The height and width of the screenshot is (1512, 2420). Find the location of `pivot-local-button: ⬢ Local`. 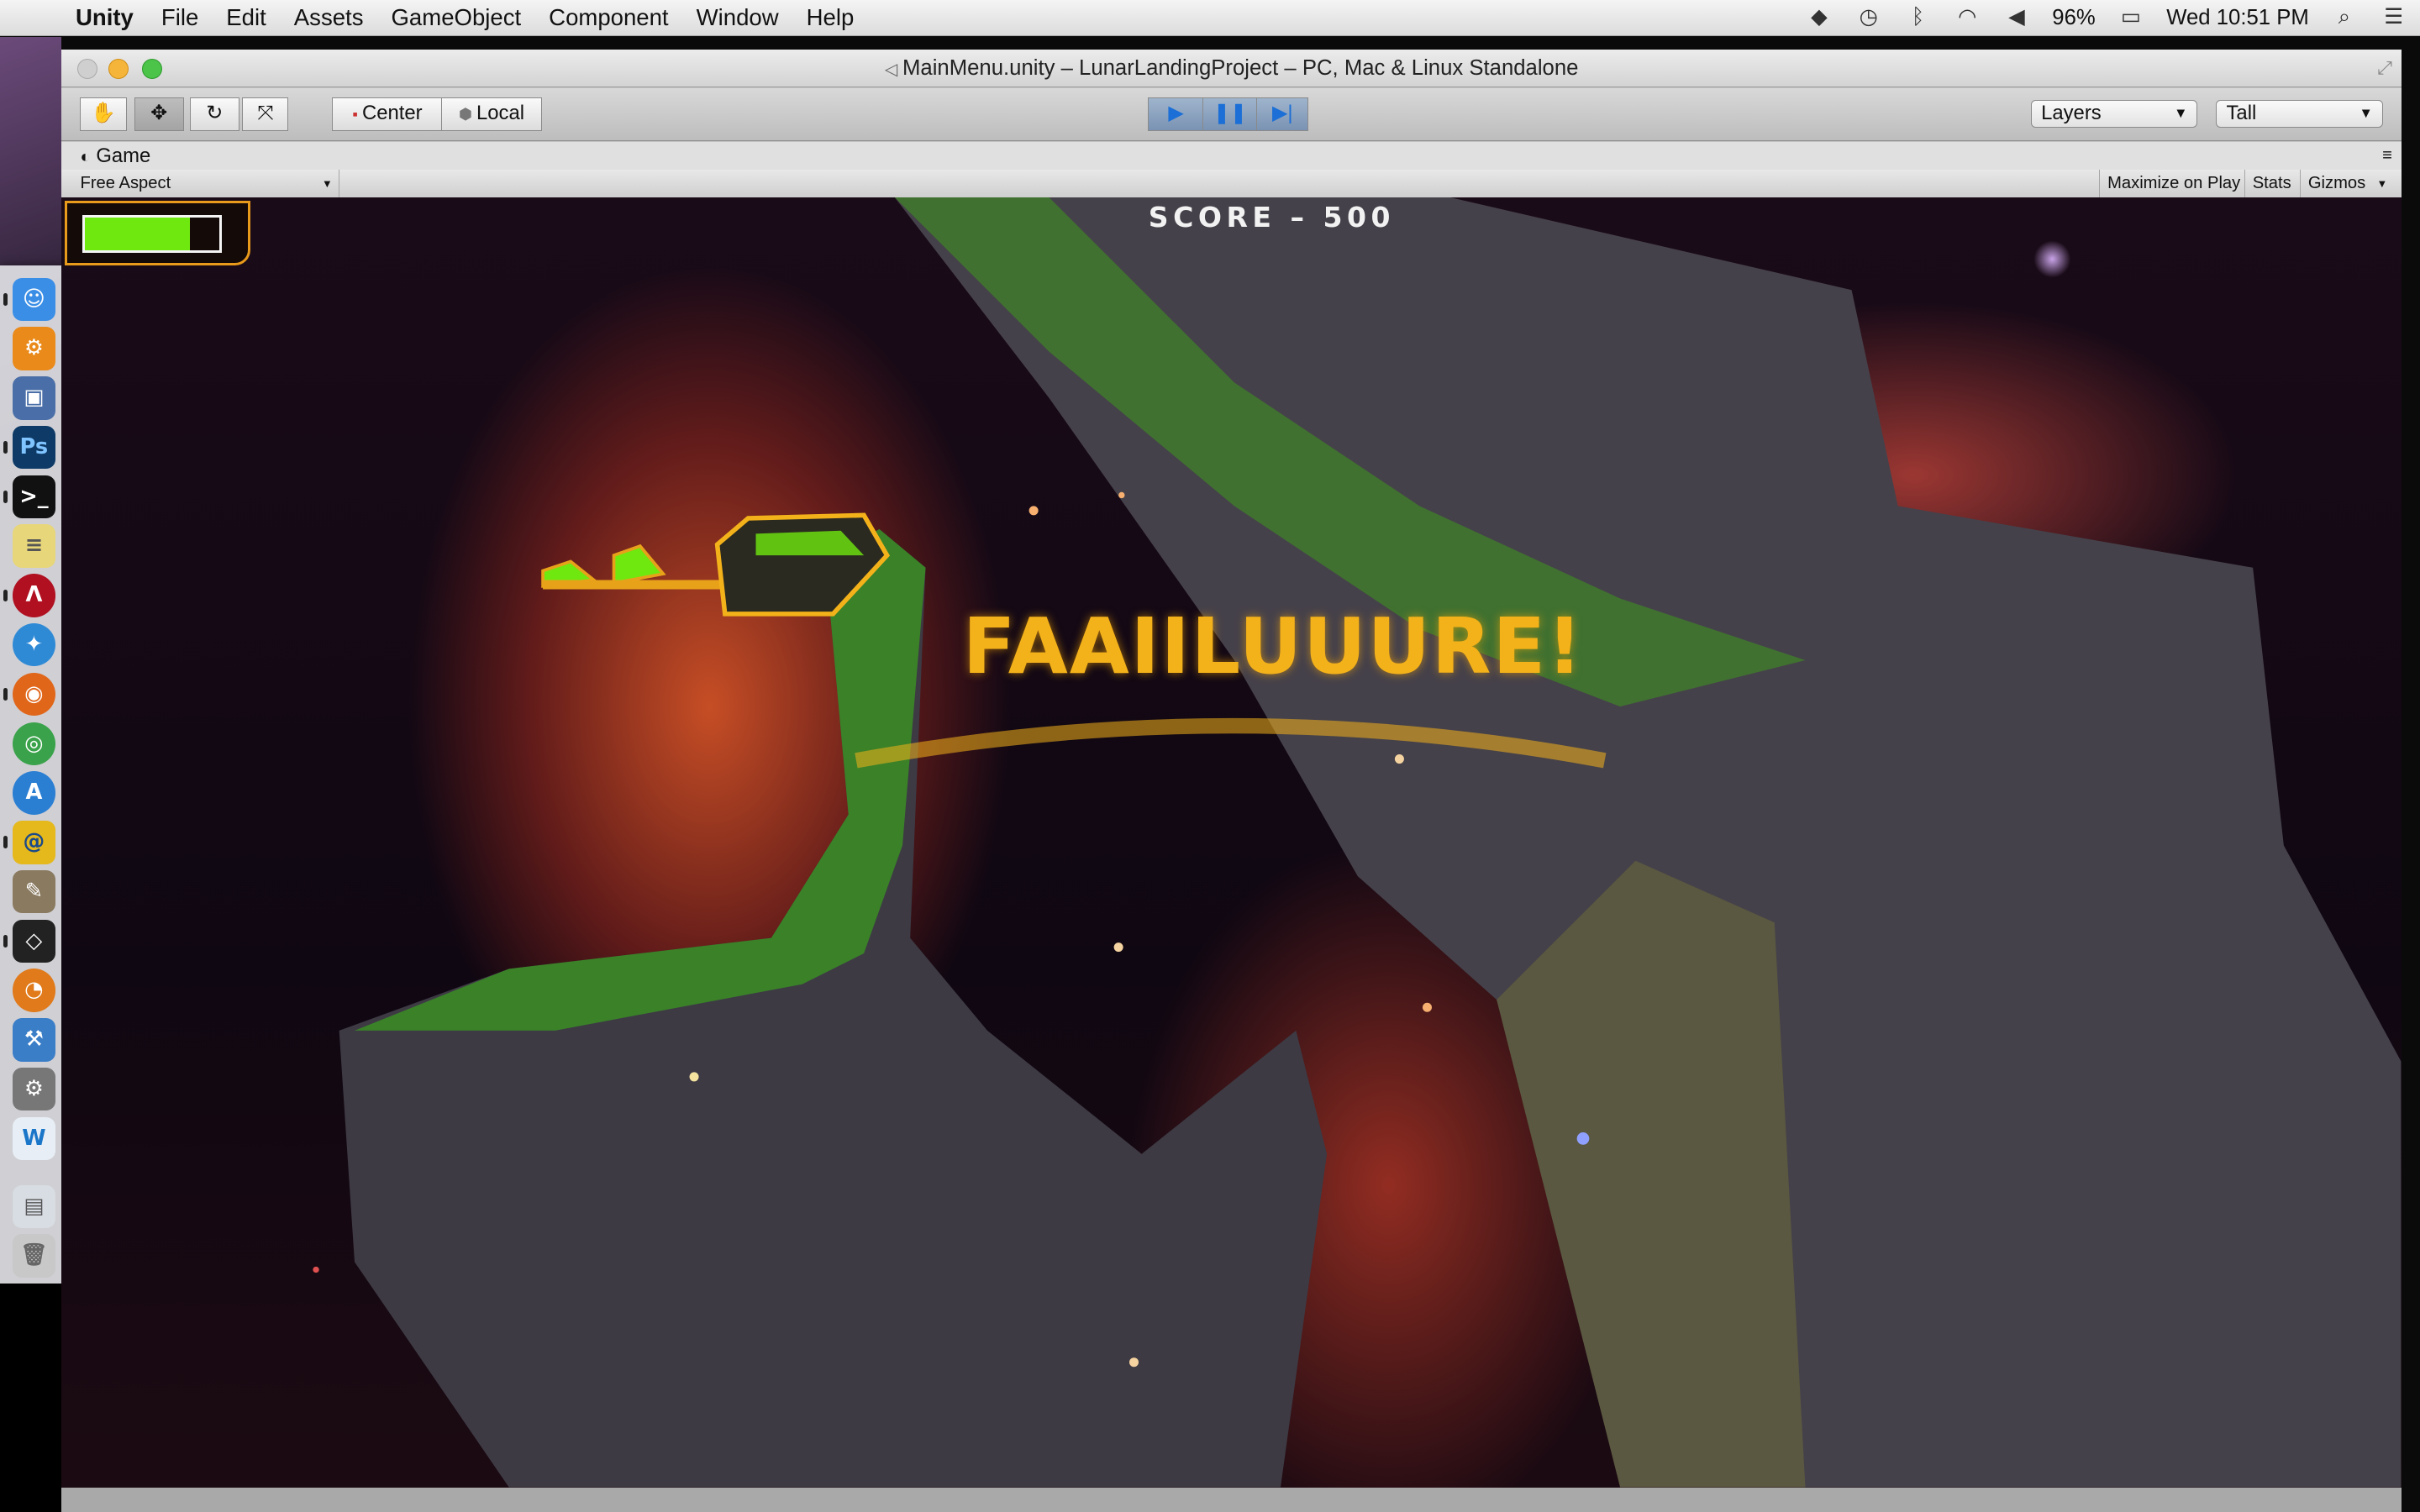

pivot-local-button: ⬢ Local is located at coordinates (492, 114).